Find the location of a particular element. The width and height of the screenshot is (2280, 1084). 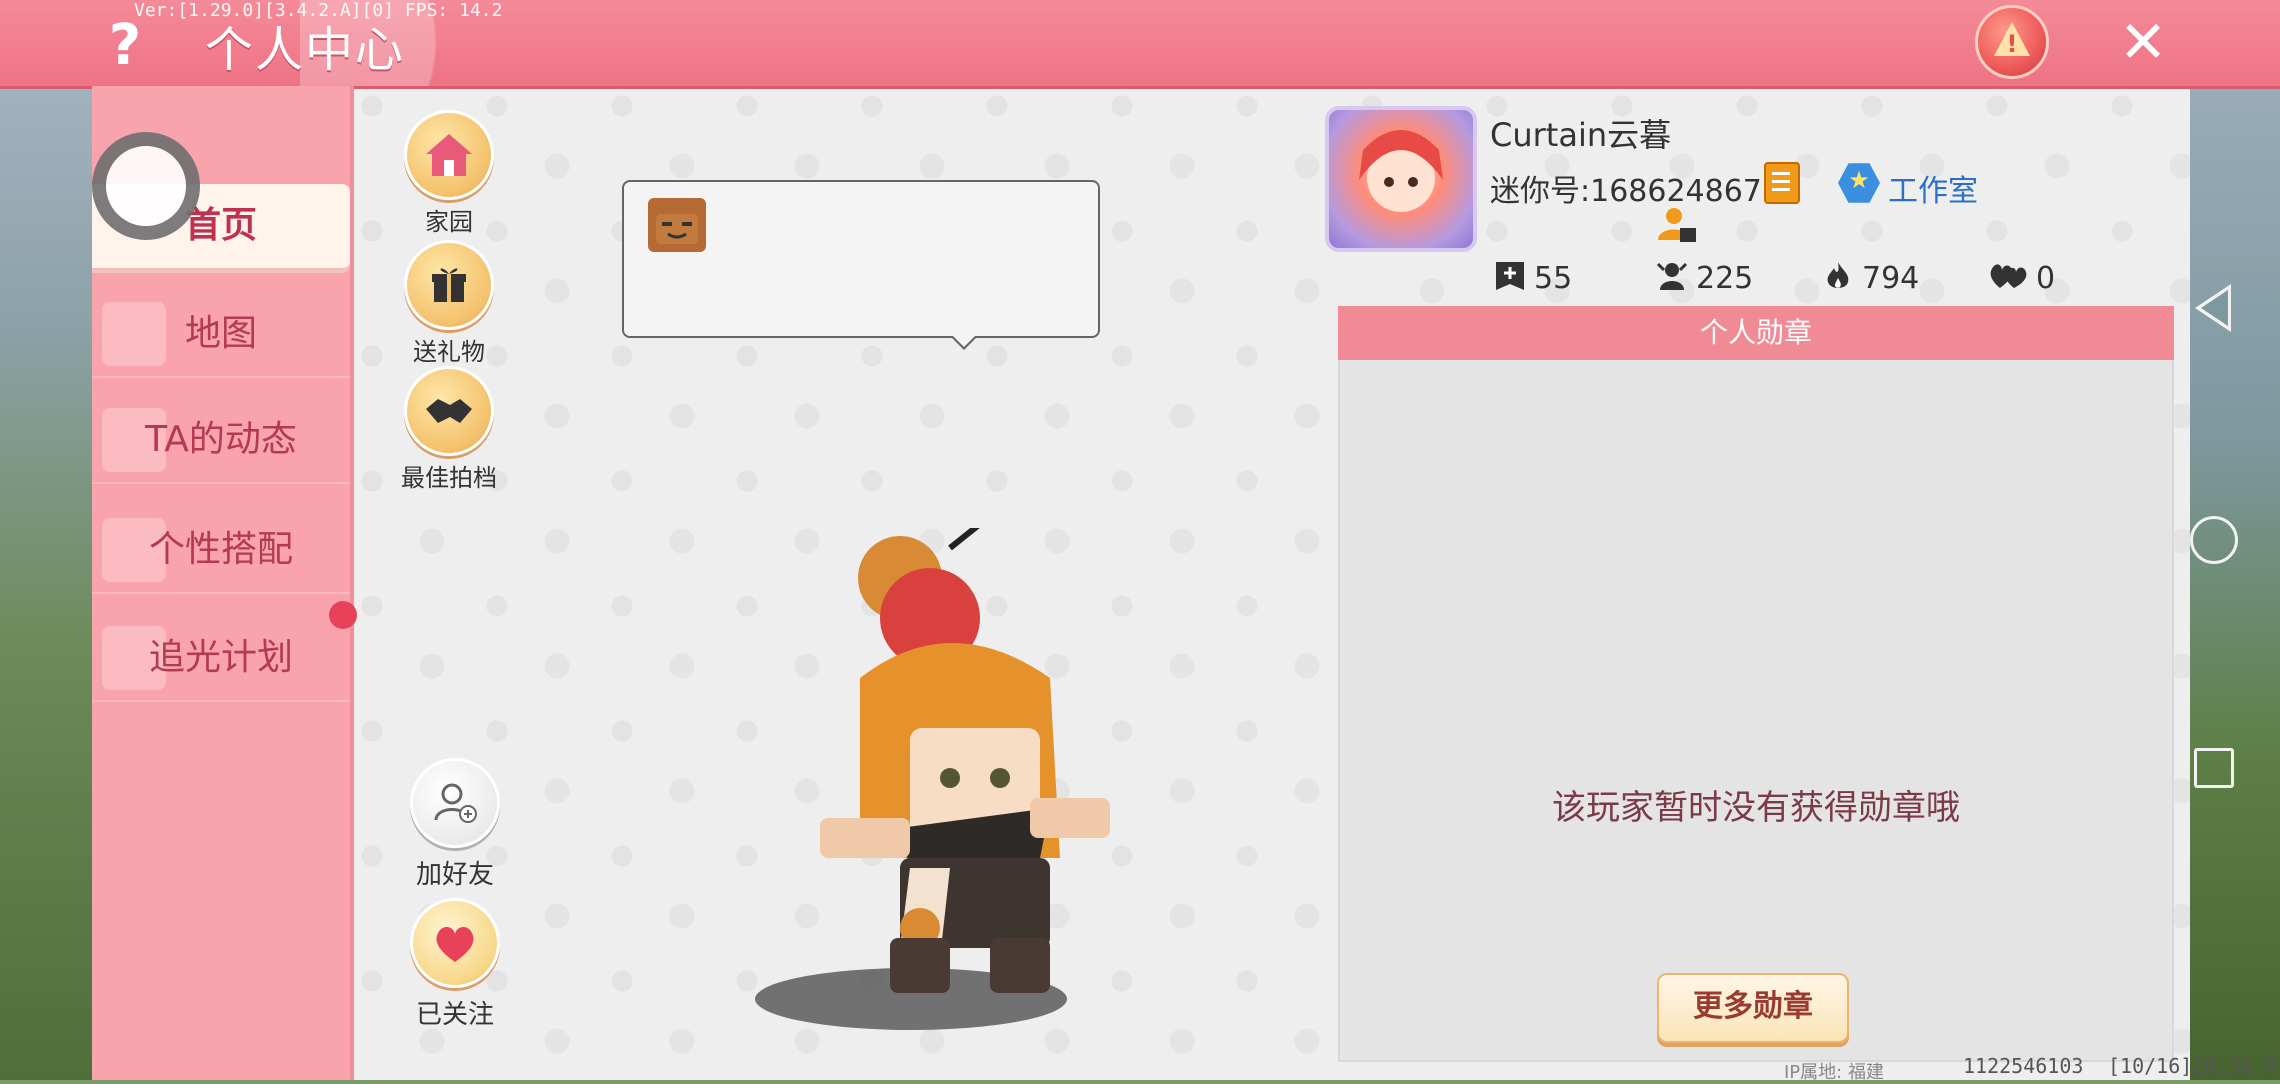

home-button: 家园 is located at coordinates (449, 173).